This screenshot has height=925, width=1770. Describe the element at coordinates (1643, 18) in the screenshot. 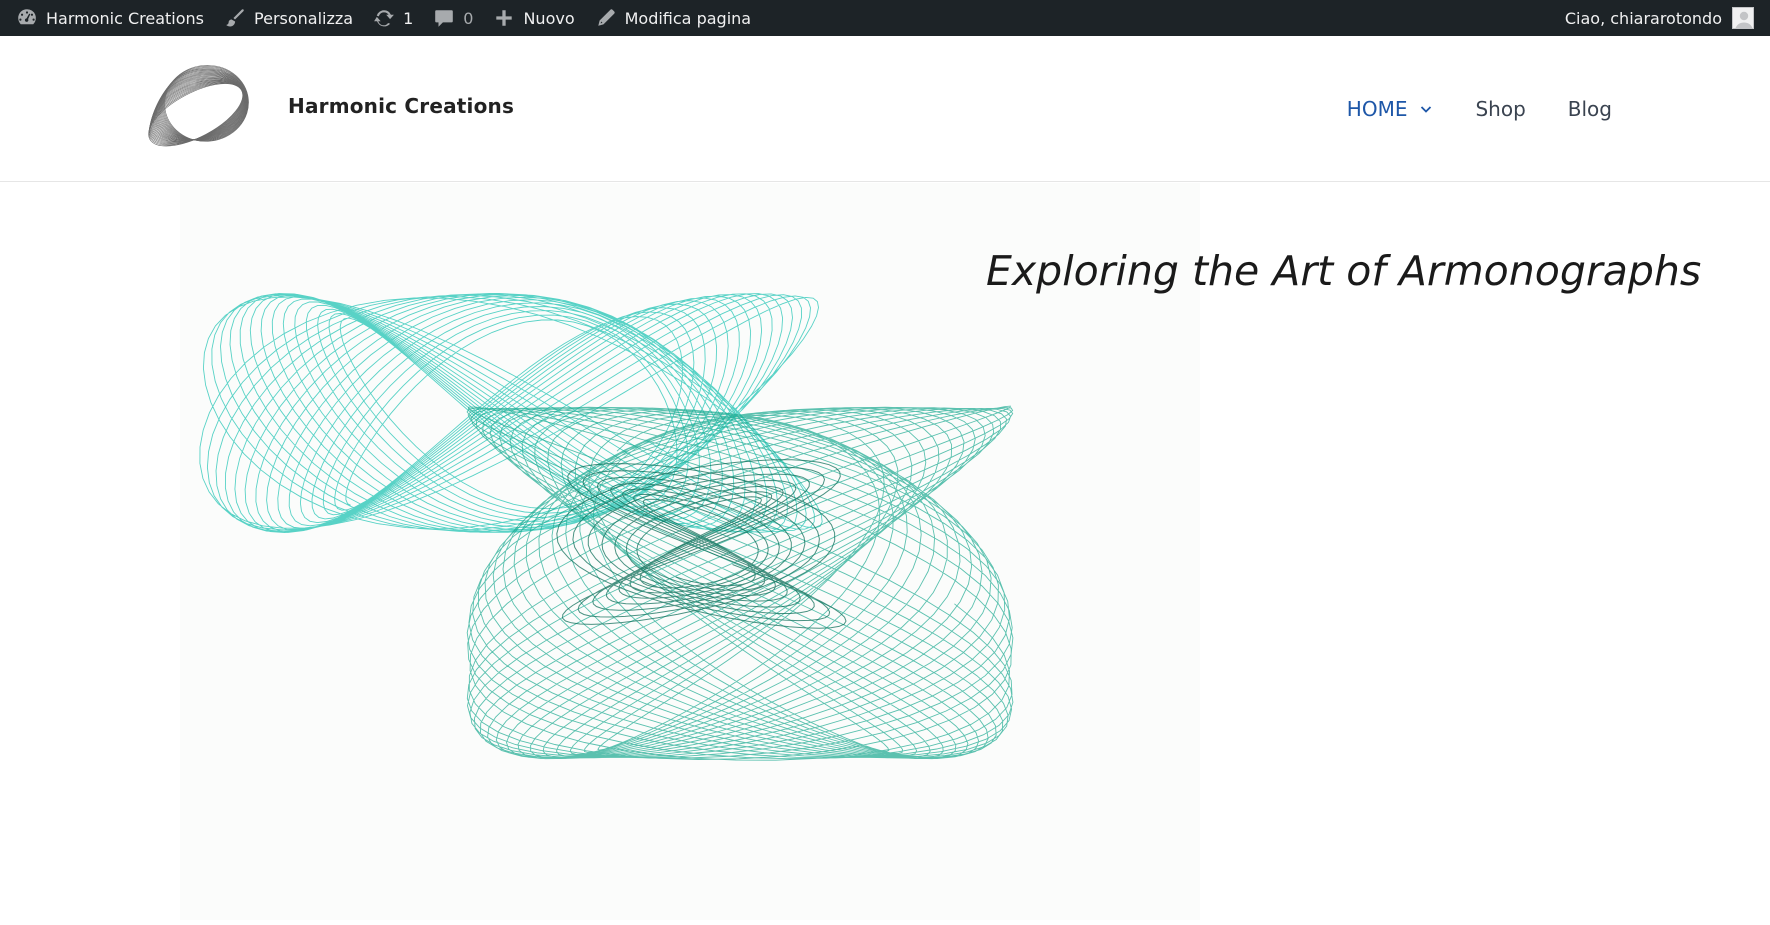

I see `admin-bar-greeting: Ciao, chiararotondo` at that location.